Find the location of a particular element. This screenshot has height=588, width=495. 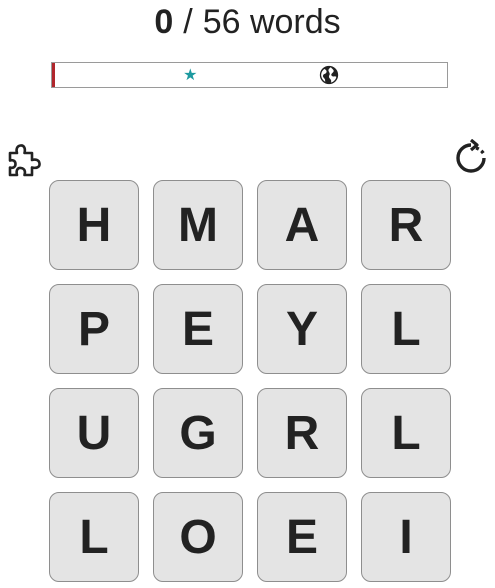

letter-tile: I is located at coordinates (406, 537).